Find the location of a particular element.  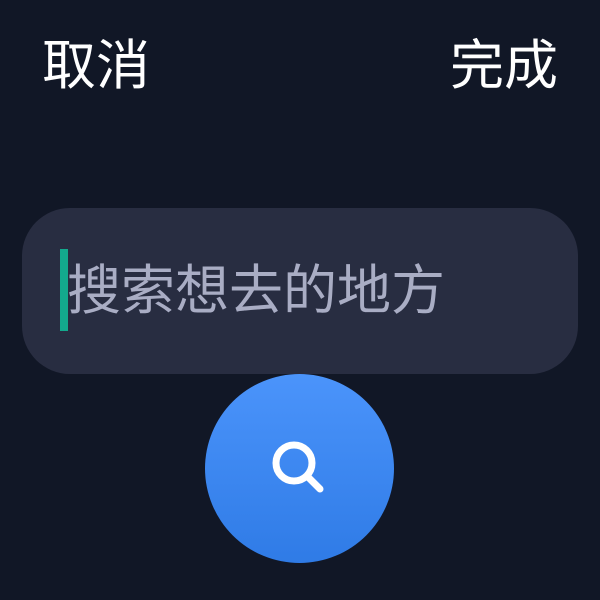

search-icon is located at coordinates (297, 466).